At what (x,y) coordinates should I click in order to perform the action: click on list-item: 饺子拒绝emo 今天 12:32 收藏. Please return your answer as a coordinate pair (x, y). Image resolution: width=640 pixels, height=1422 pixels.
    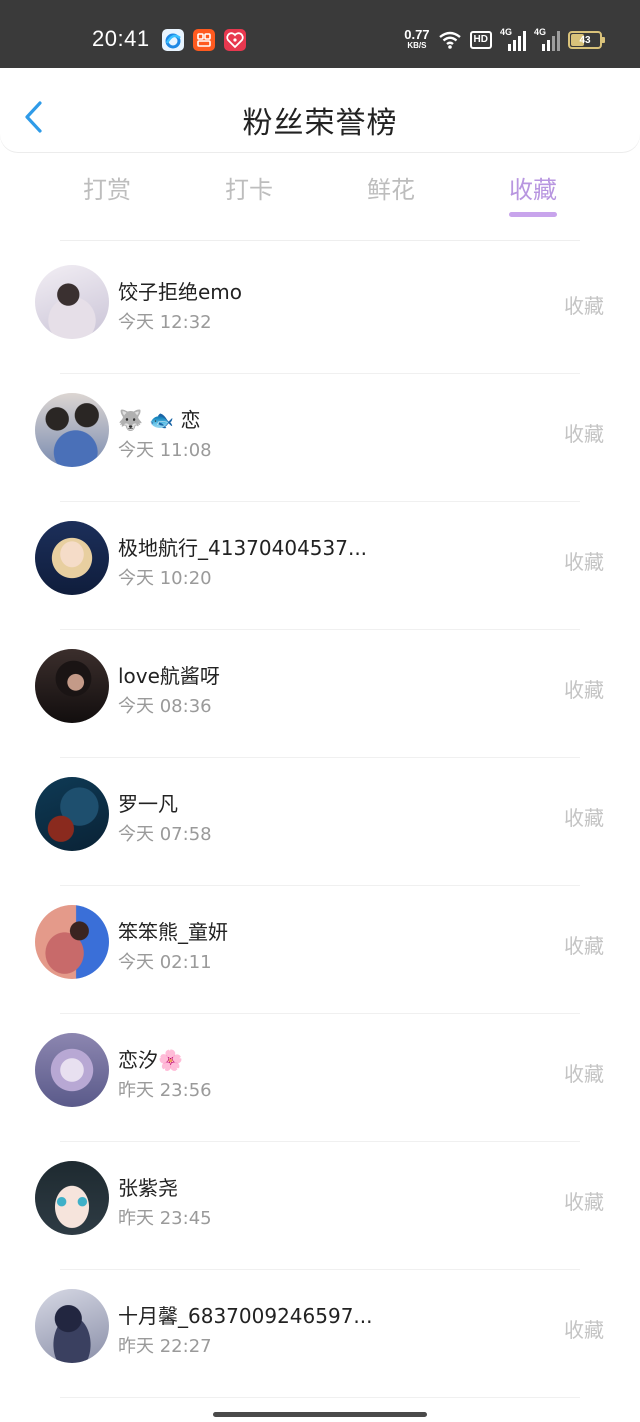
    Looking at the image, I should click on (320, 310).